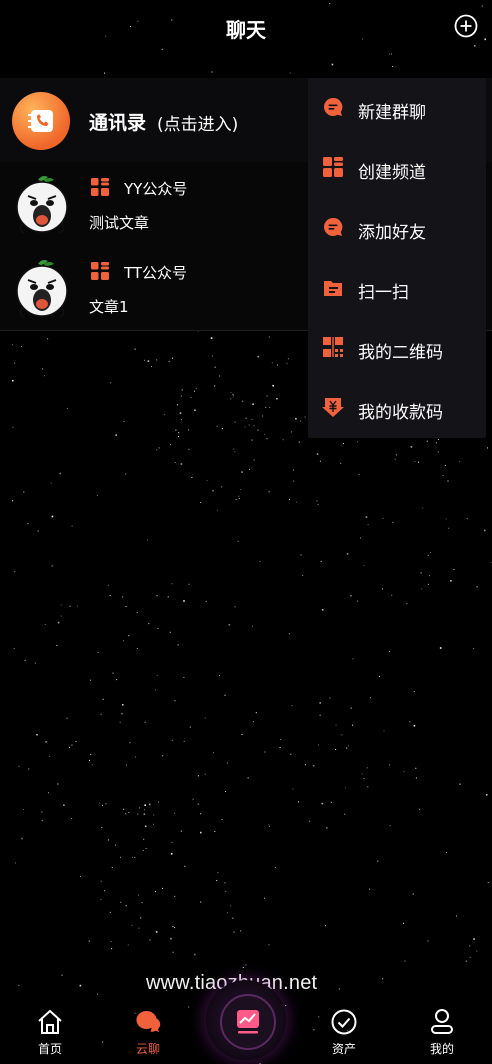  Describe the element at coordinates (333, 226) in the screenshot. I see `chat-bubble-icon` at that location.